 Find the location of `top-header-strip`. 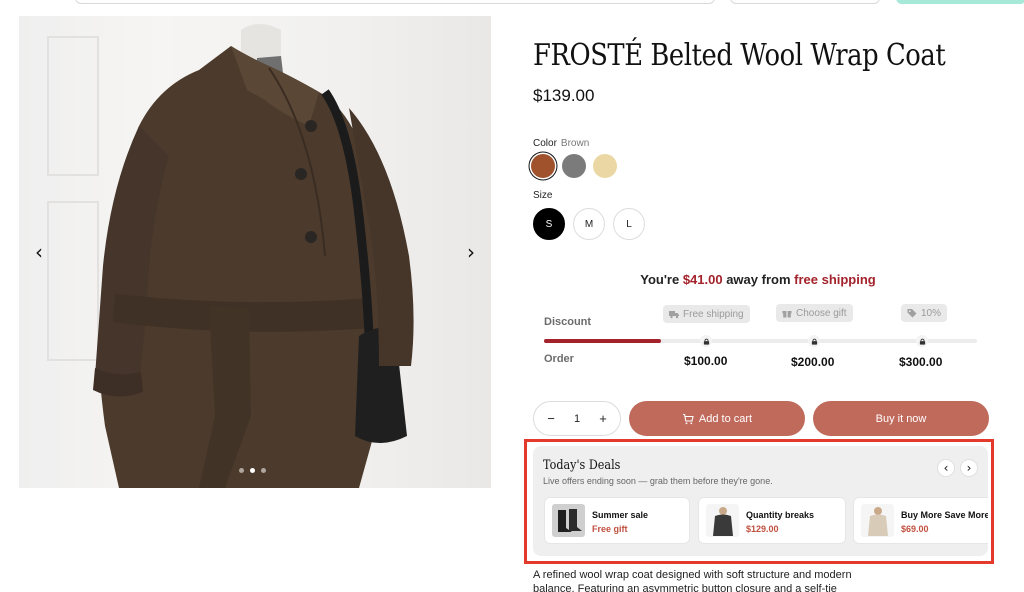

top-header-strip is located at coordinates (512, 3).